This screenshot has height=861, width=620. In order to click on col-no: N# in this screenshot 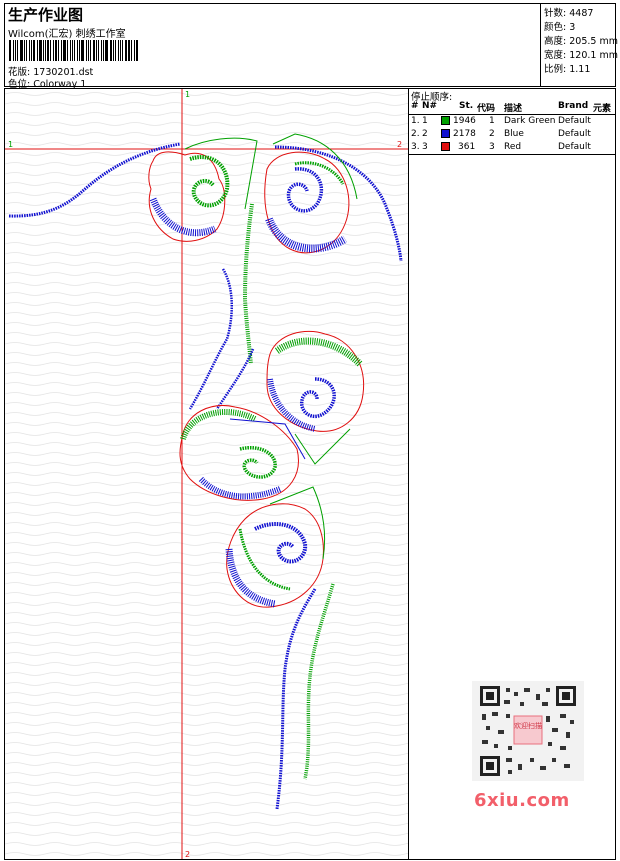, I will do `click(430, 106)`.